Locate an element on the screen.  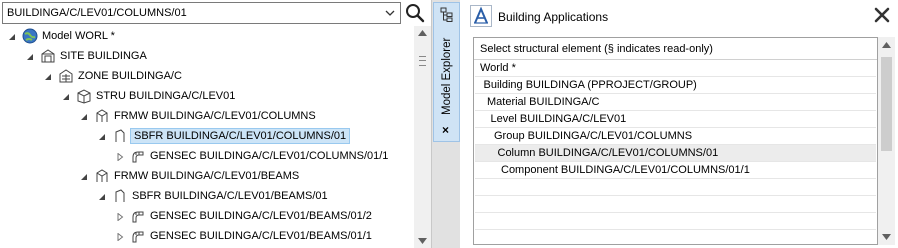
tree-node-label: SBFR BUILDINGA/C/LEV01/COLUMNS/01 is located at coordinates (240, 136).